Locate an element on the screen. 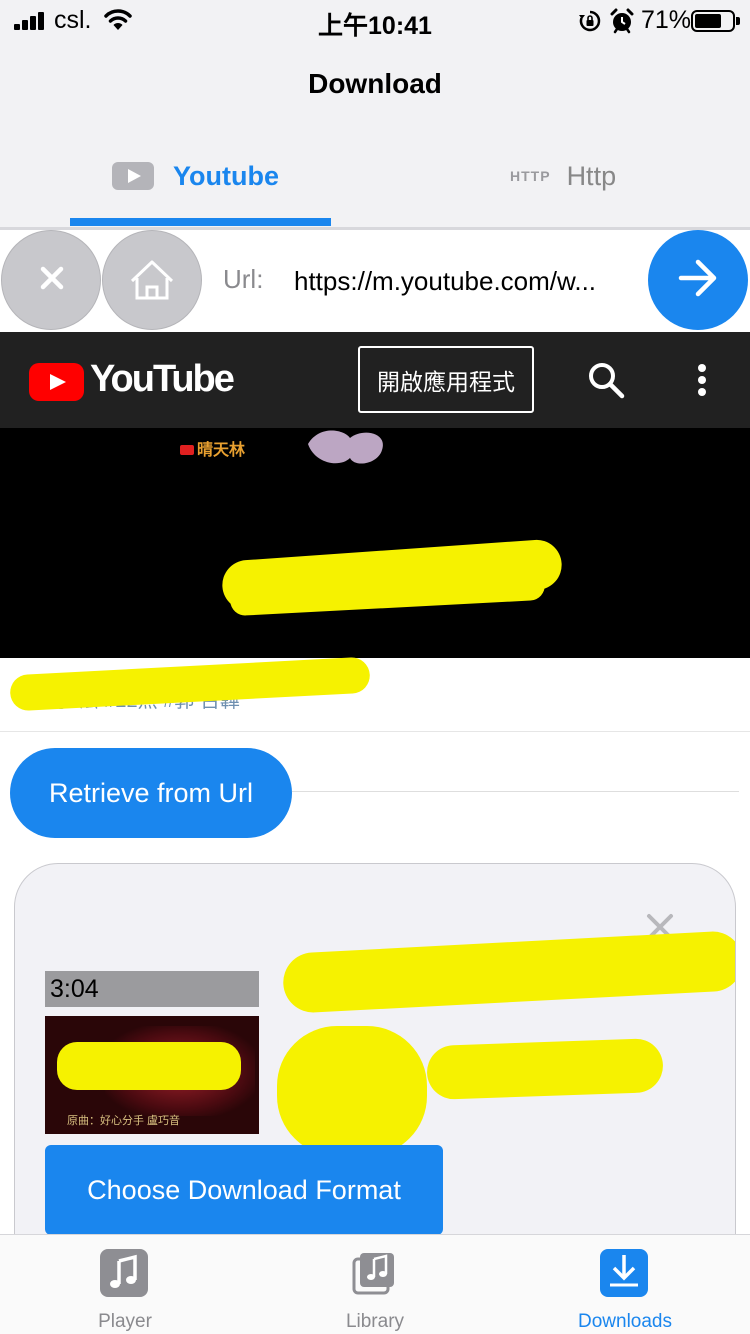 This screenshot has height=1334, width=750. hashtag-row: #星宇 法 #22然 #郭 召韡 is located at coordinates (375, 694).